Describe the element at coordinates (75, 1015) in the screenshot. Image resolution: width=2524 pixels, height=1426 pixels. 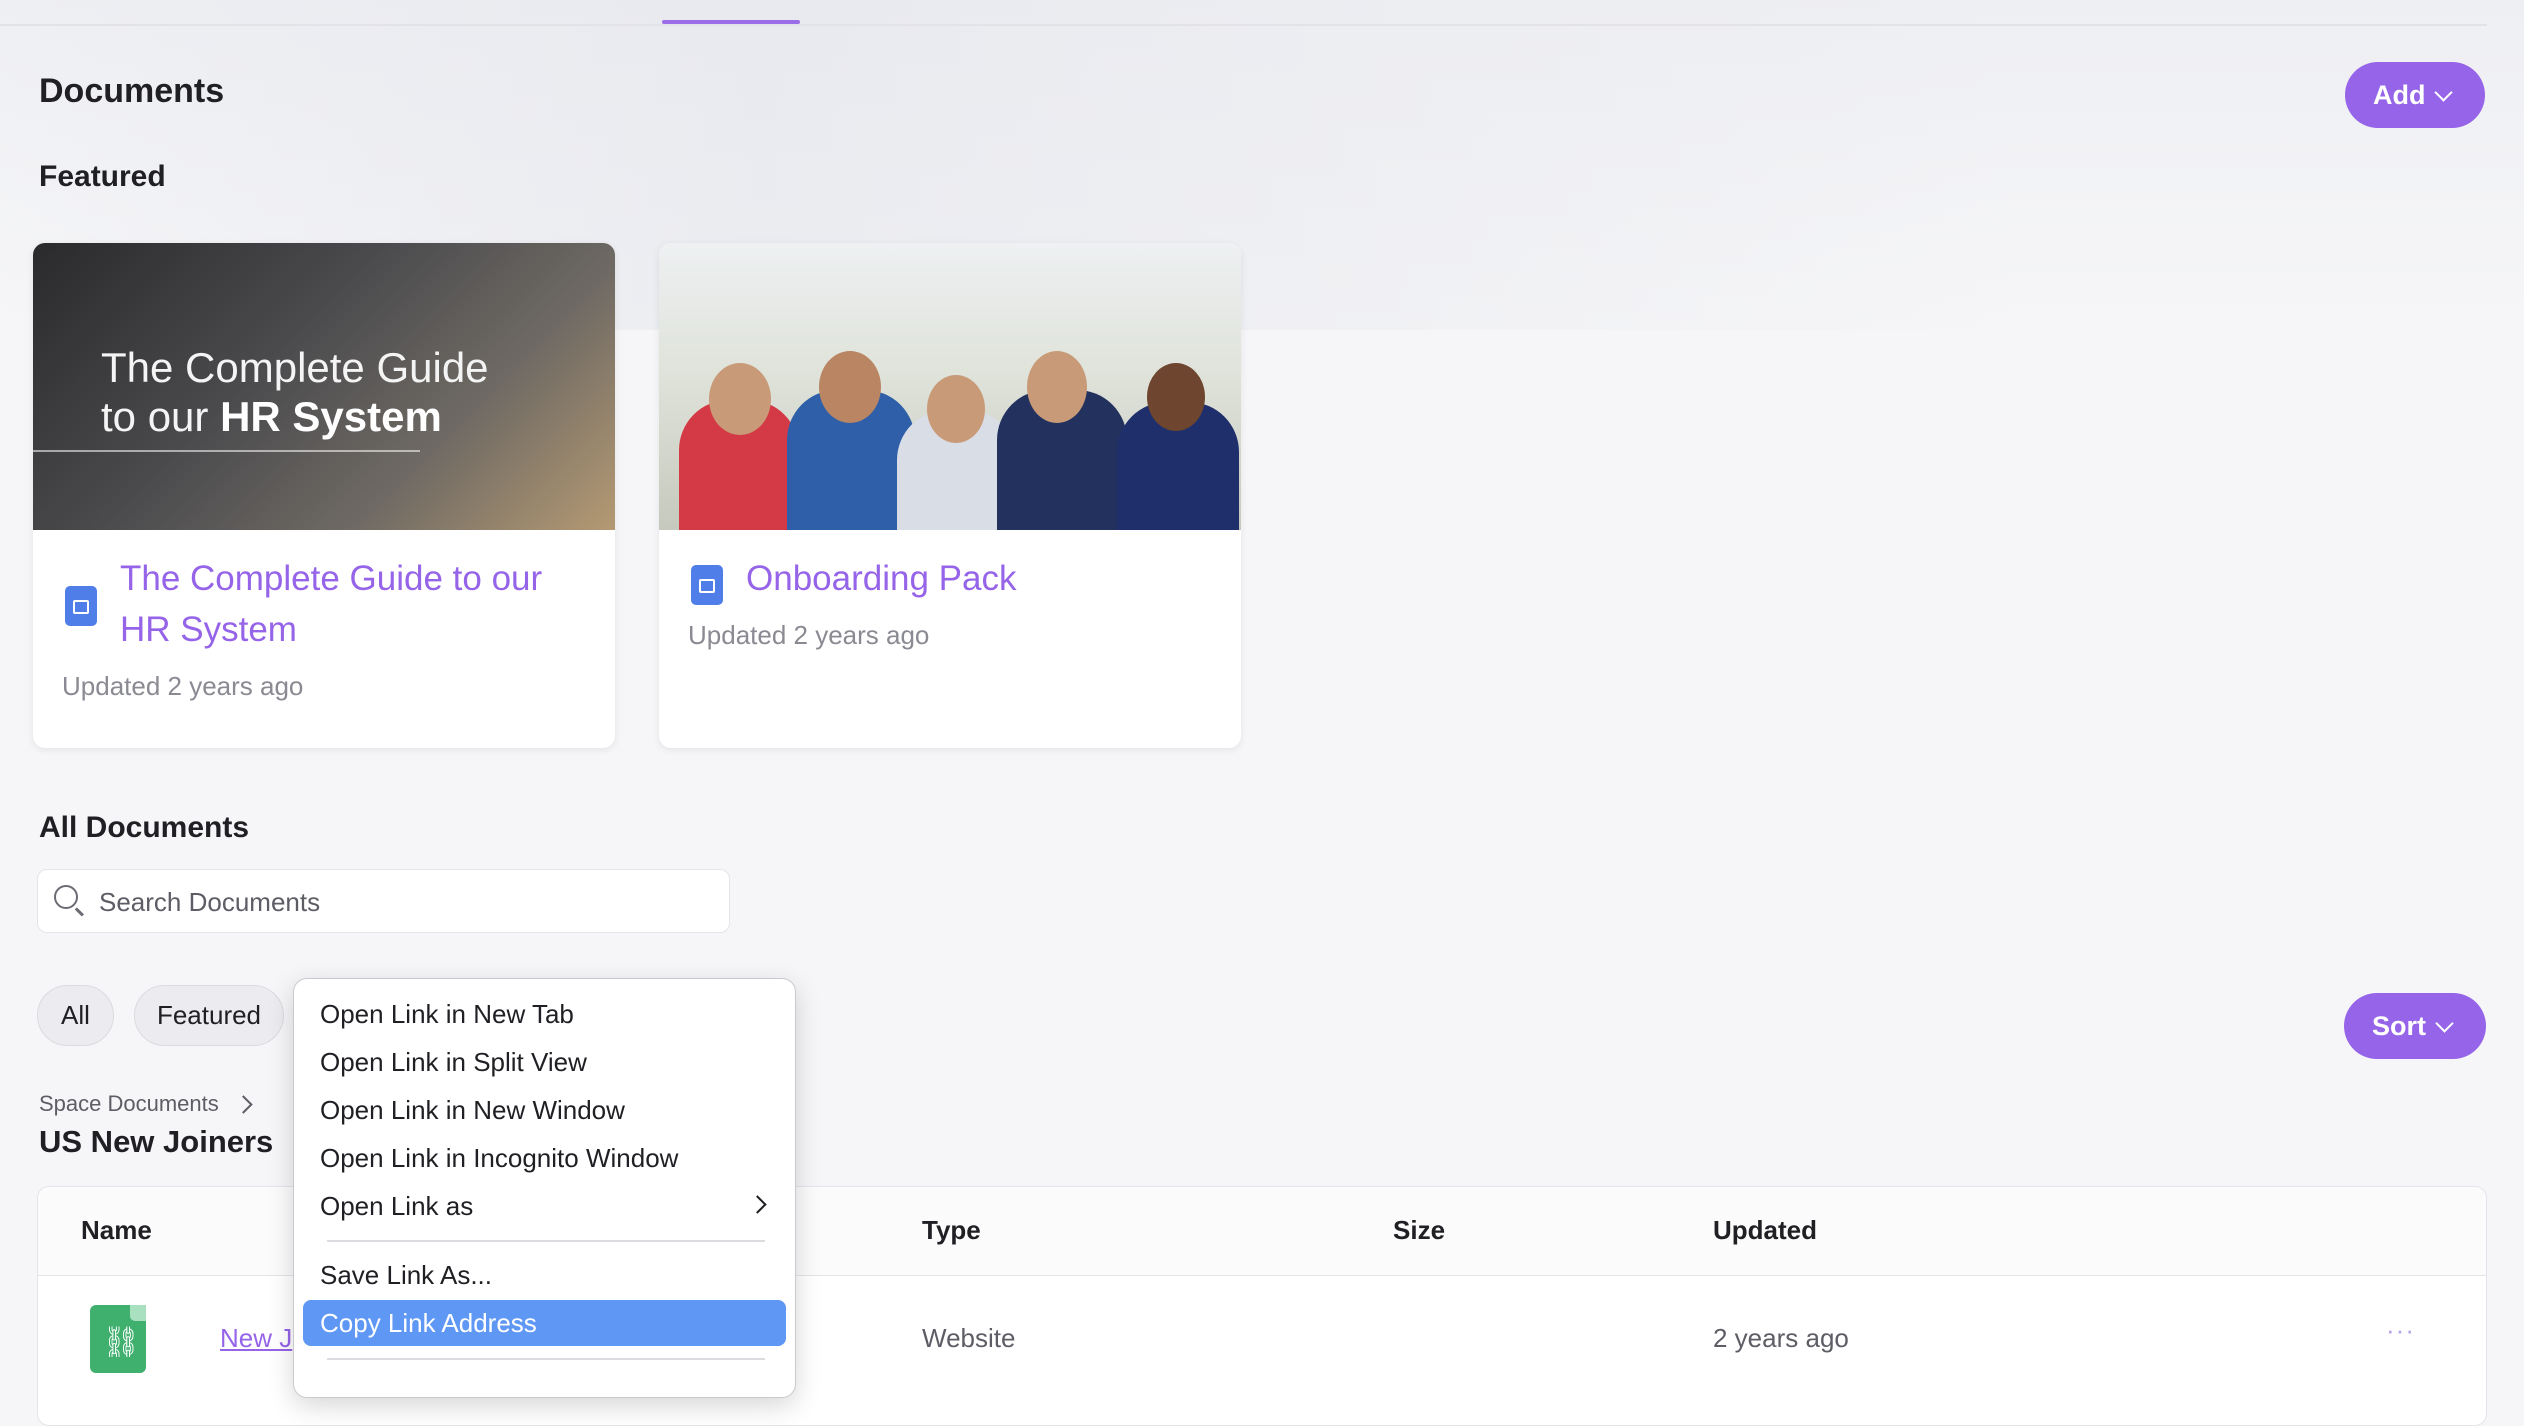
I see `filter-chip-all: All` at that location.